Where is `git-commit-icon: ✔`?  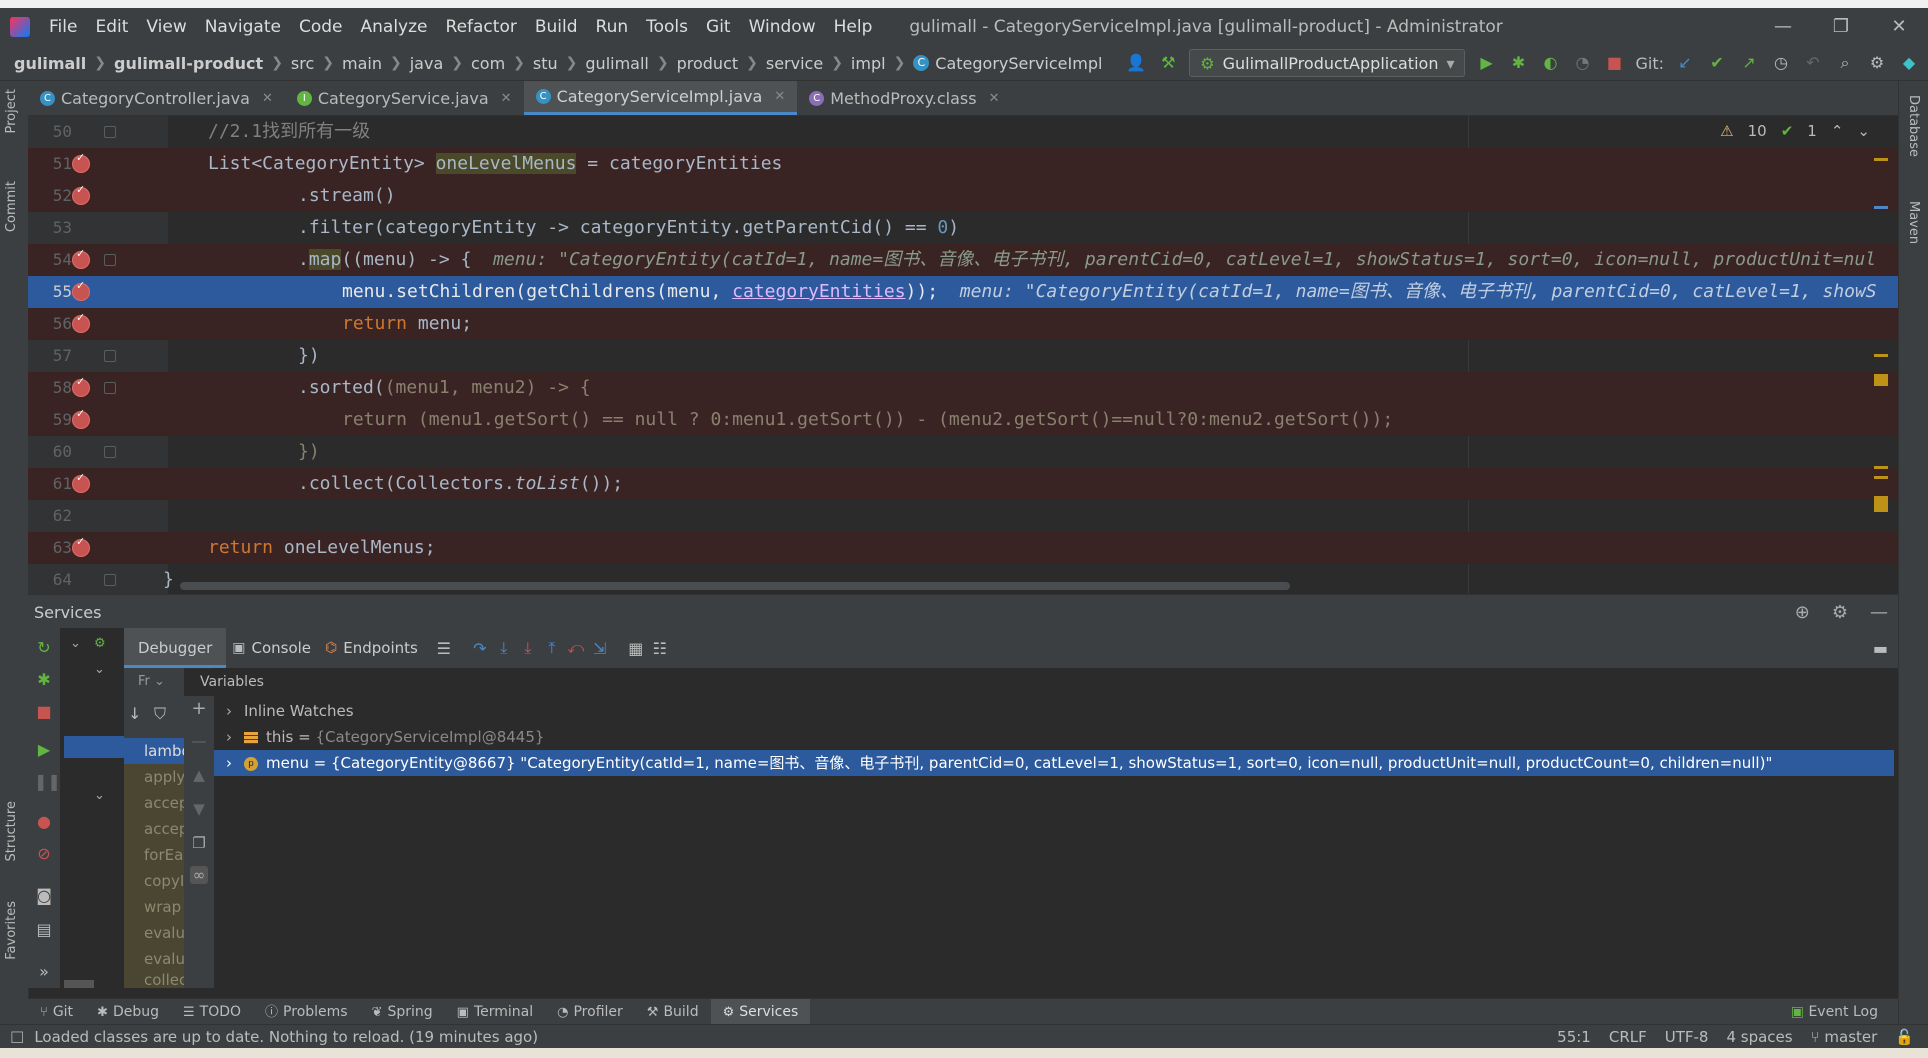 git-commit-icon: ✔ is located at coordinates (1717, 63).